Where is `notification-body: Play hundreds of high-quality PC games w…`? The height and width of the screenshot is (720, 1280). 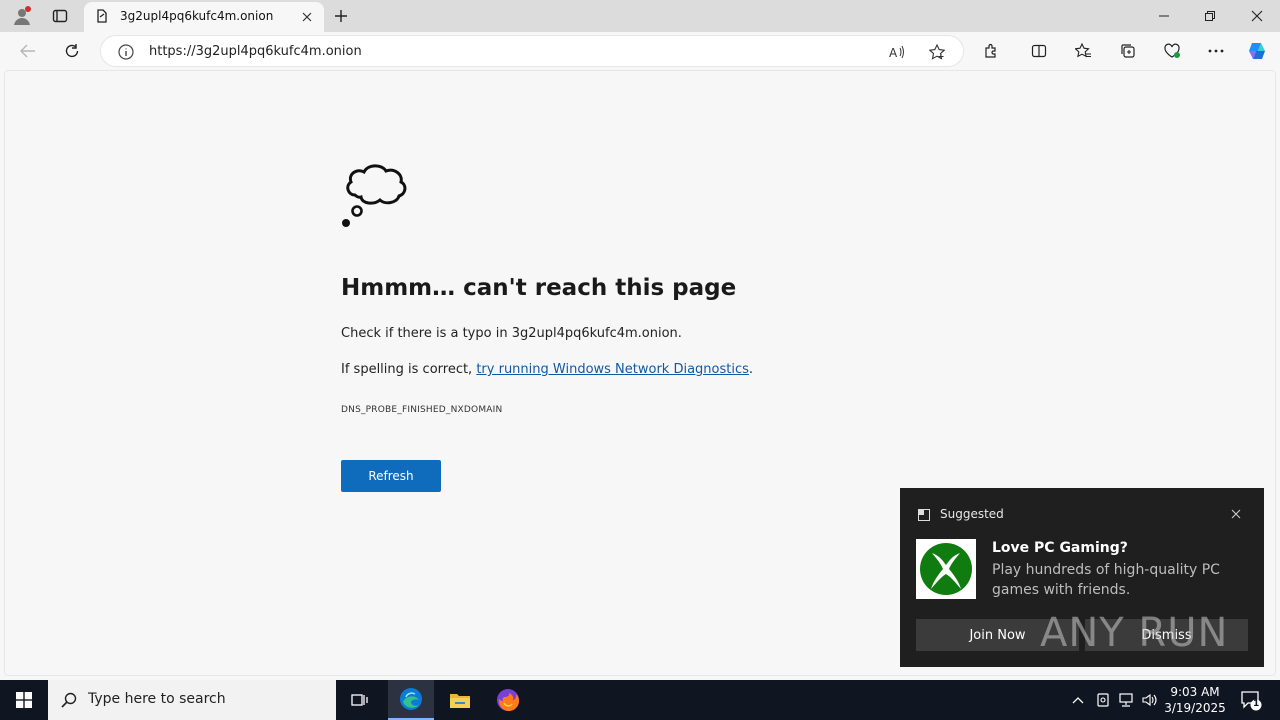
notification-body: Play hundreds of high-quality PC games w… is located at coordinates (1106, 580).